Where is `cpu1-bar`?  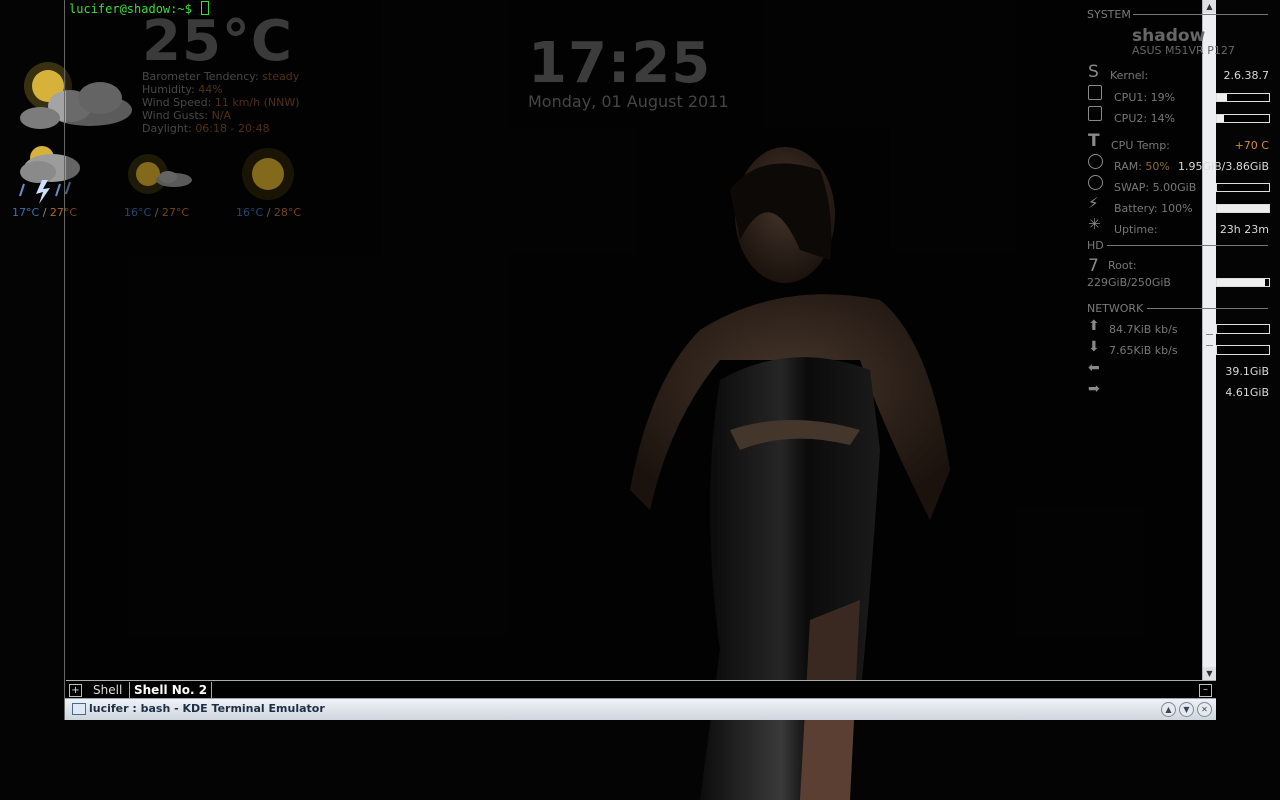
cpu1-bar is located at coordinates (1243, 97).